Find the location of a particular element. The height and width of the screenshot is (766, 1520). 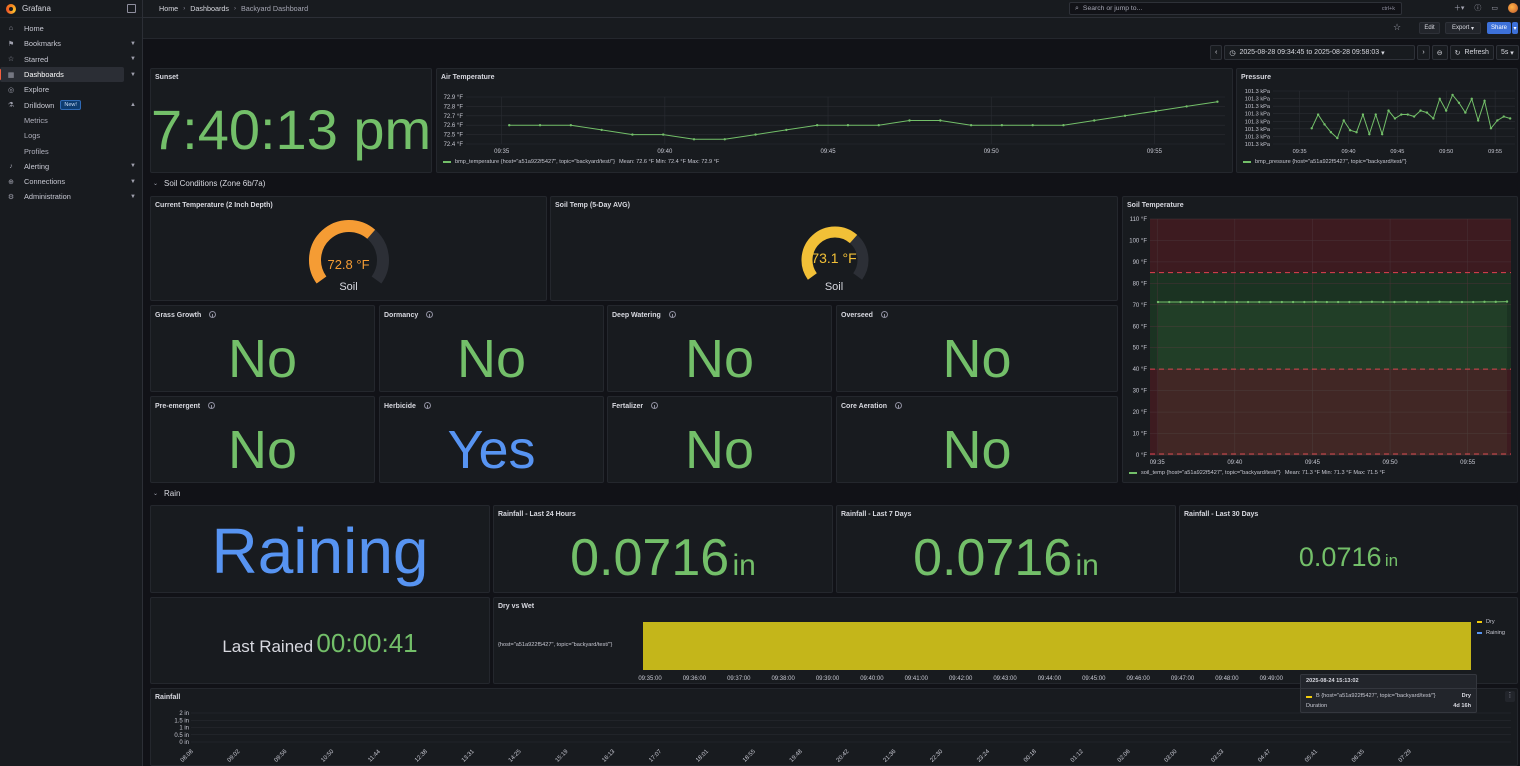

series-area is located at coordinates (1332, 378).